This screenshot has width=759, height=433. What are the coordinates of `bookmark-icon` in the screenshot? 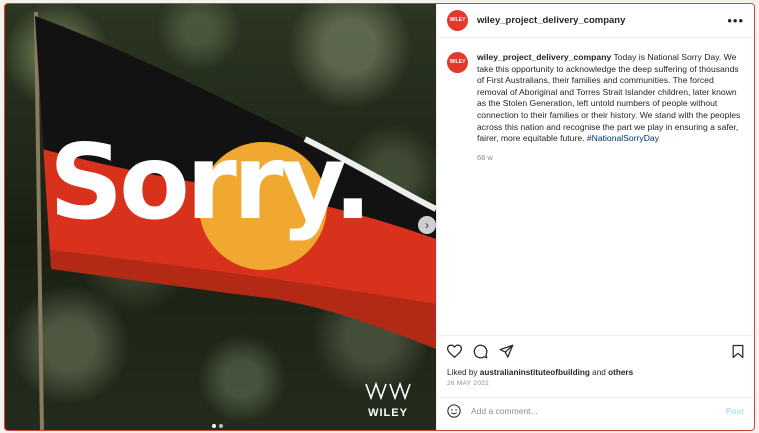 It's located at (738, 351).